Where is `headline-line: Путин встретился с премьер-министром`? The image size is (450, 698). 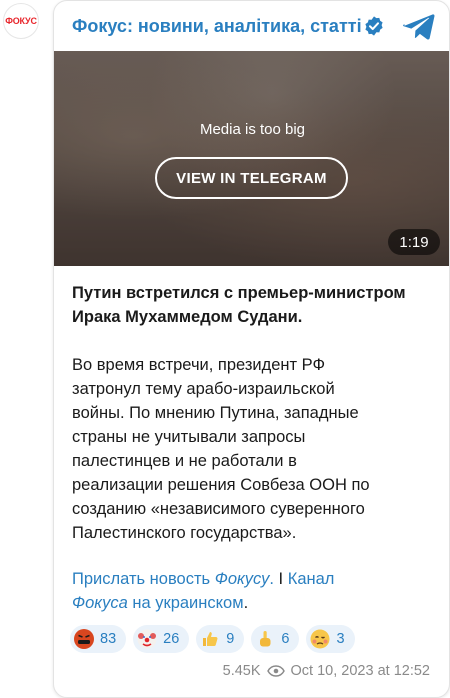
headline-line: Путин встретился с премьер-министром is located at coordinates (239, 293).